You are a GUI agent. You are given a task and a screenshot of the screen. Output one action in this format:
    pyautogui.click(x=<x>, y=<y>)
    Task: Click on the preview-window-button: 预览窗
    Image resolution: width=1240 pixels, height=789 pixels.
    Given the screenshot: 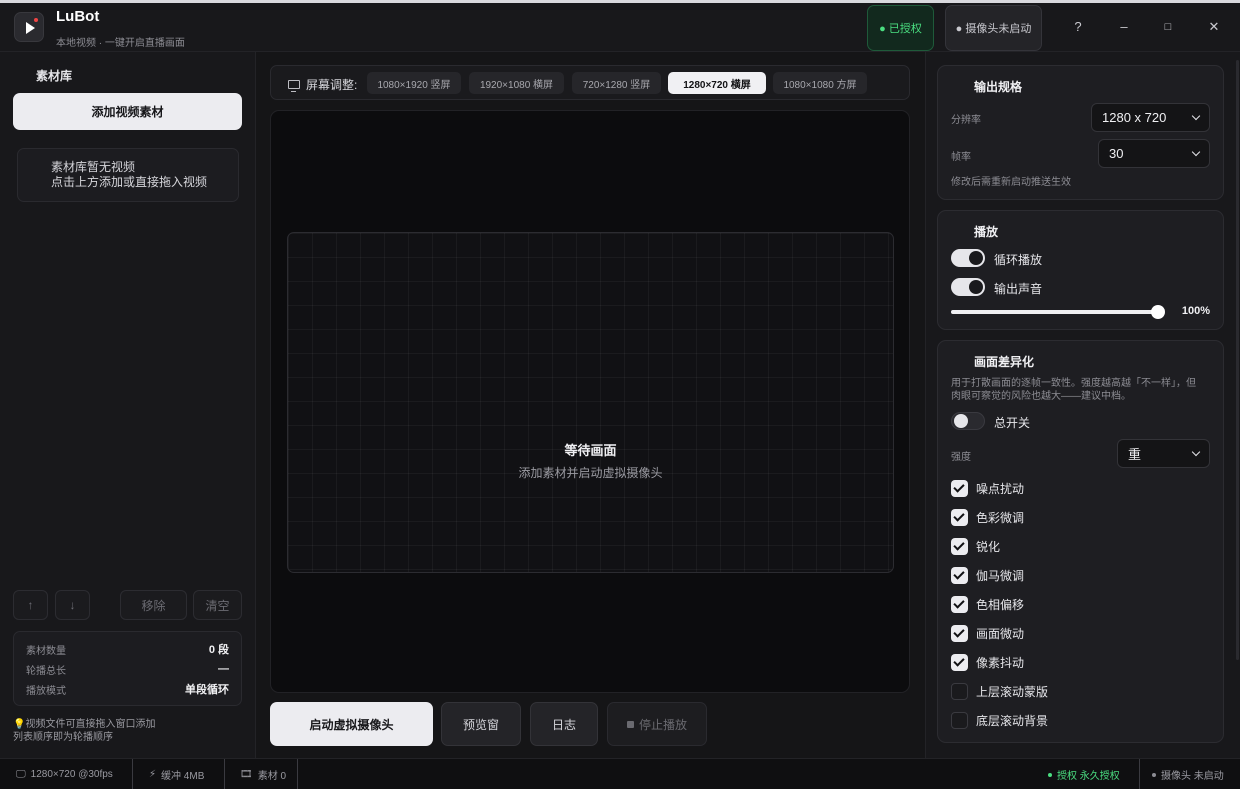 What is the action you would take?
    pyautogui.click(x=481, y=724)
    